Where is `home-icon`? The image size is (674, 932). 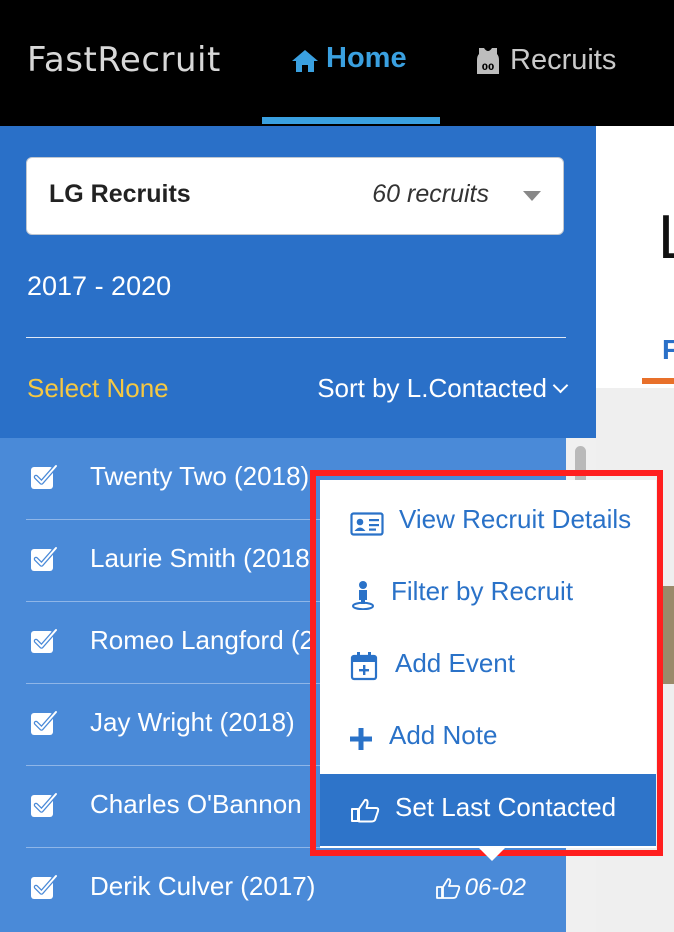
home-icon is located at coordinates (305, 63).